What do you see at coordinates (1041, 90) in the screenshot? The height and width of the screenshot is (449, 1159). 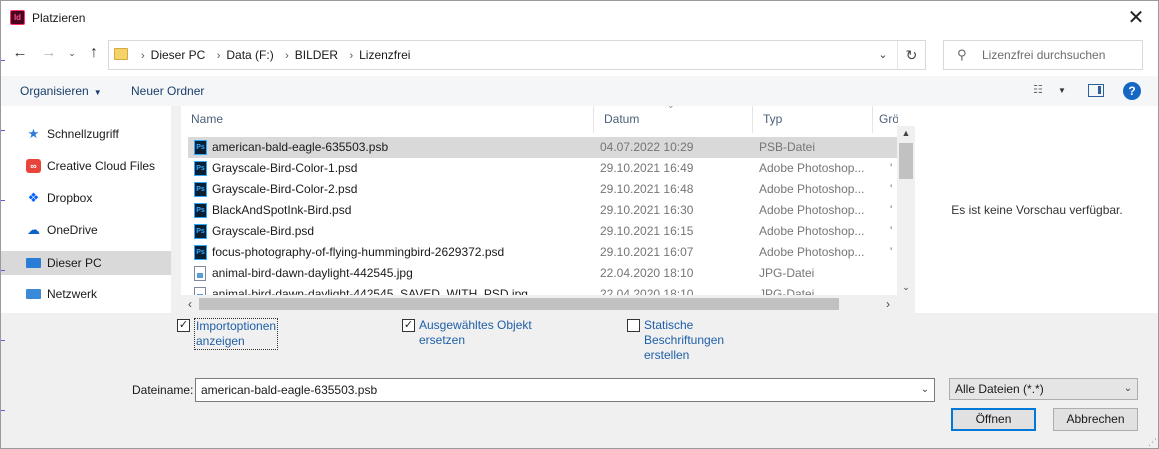 I see `view-details-icon: ☷` at bounding box center [1041, 90].